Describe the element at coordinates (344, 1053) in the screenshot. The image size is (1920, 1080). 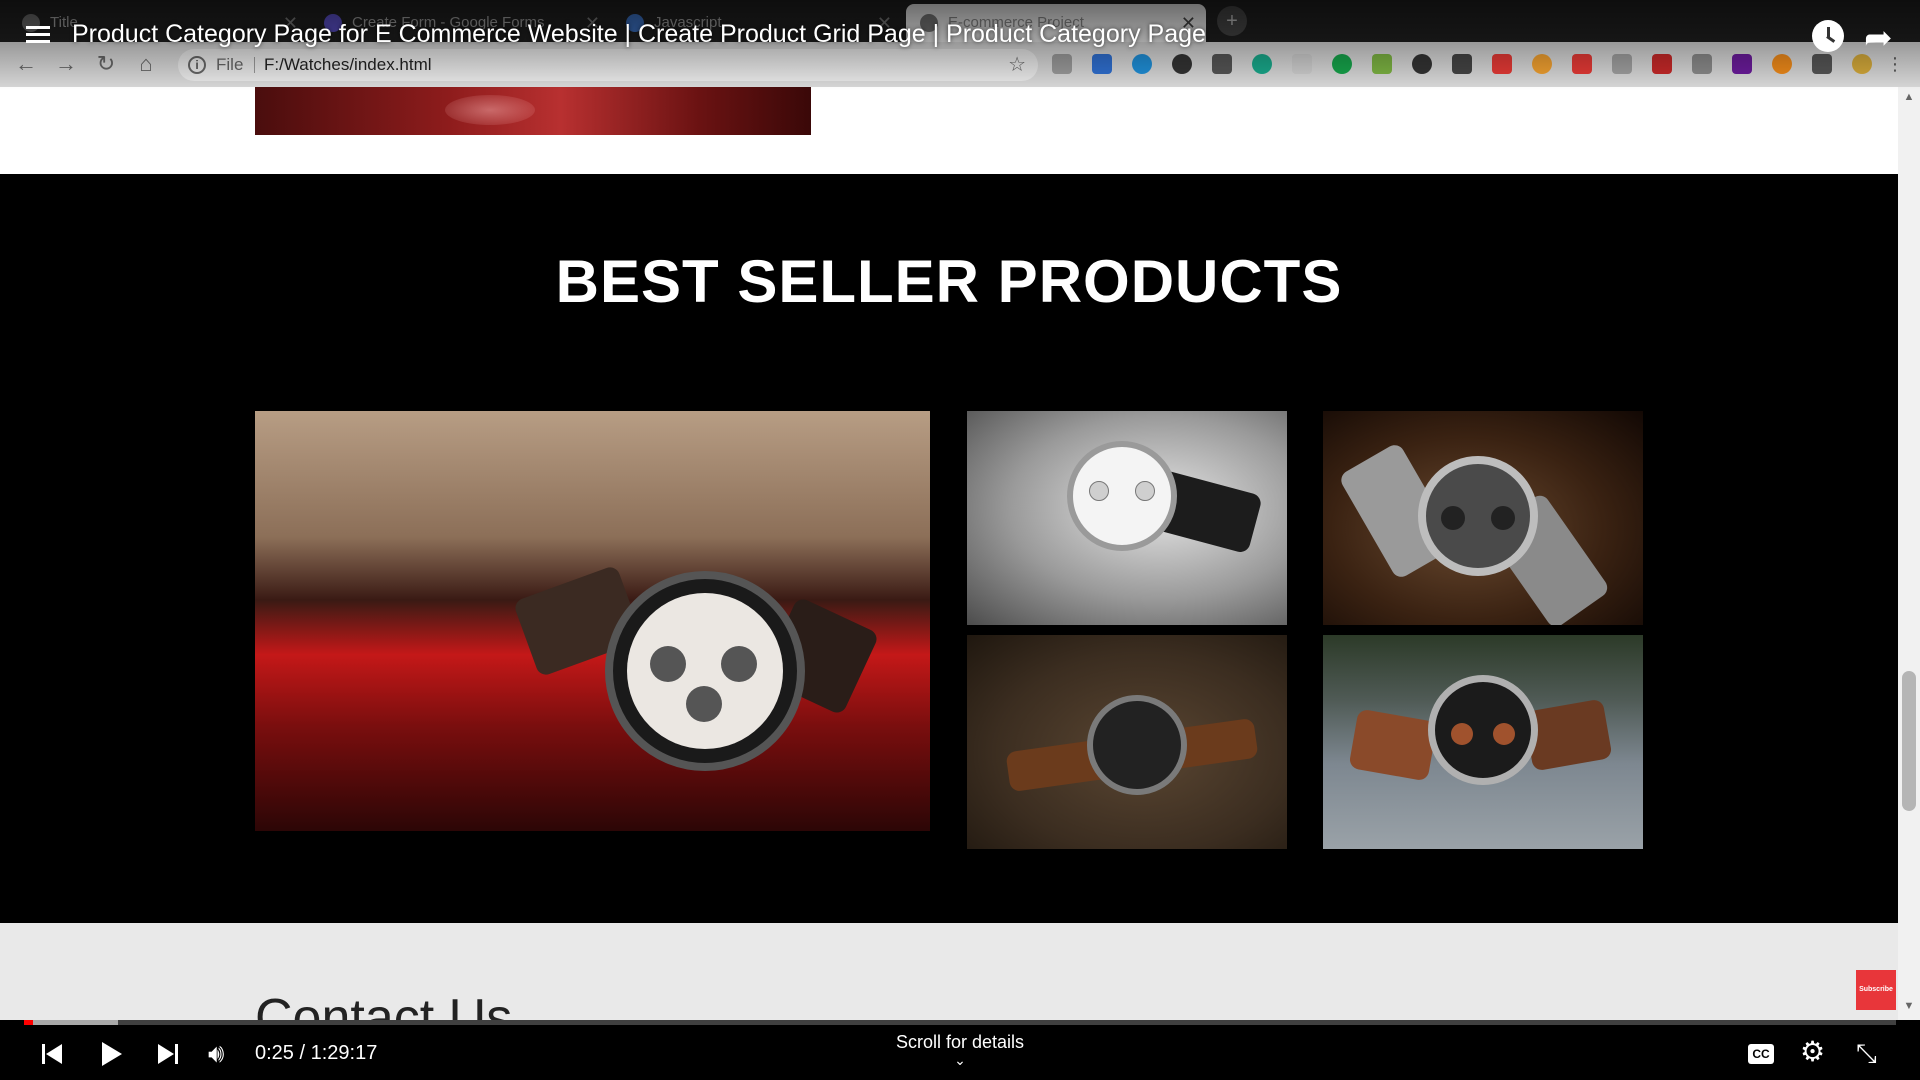
I see `duration: 1:29:17` at that location.